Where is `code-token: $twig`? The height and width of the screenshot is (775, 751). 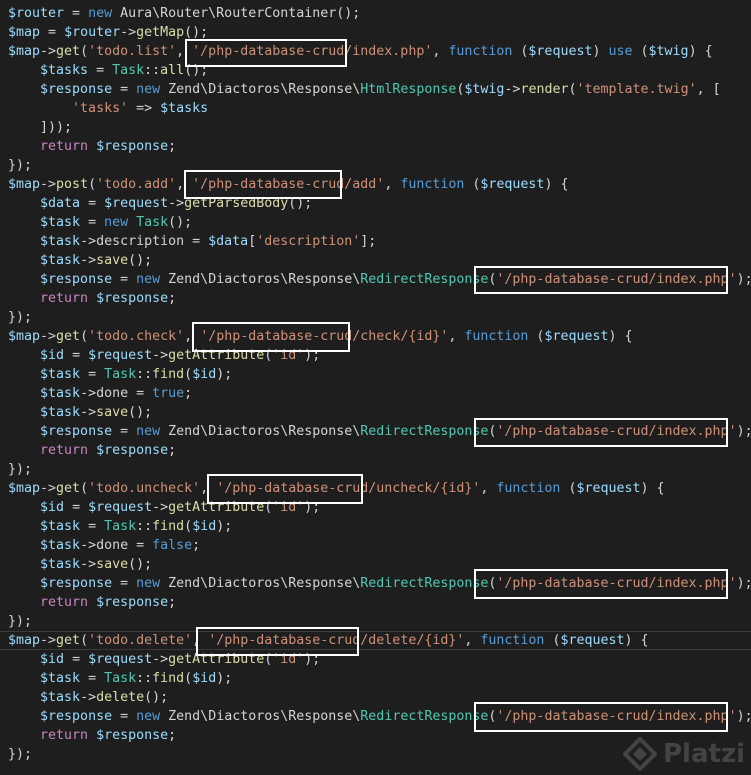 code-token: $twig is located at coordinates (484, 89).